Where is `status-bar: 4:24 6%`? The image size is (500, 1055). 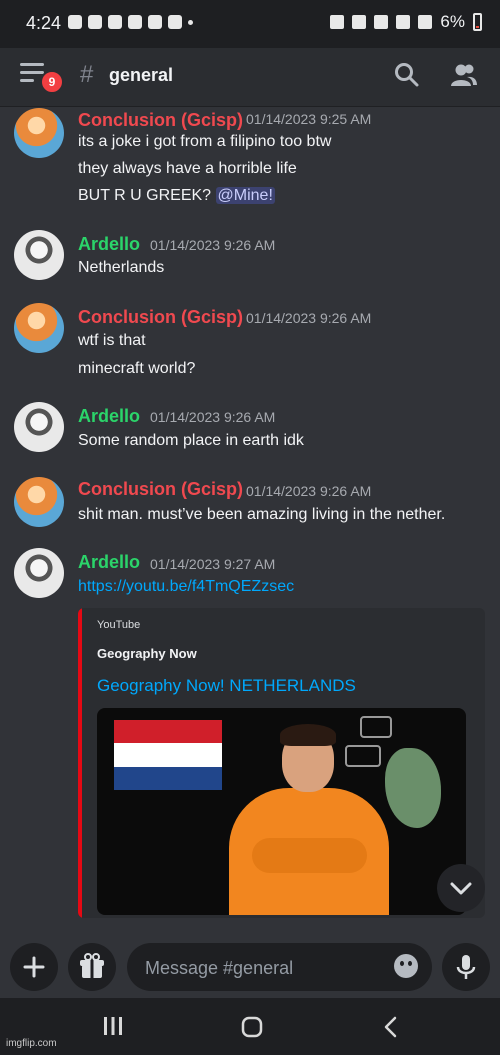 status-bar: 4:24 6% is located at coordinates (250, 24).